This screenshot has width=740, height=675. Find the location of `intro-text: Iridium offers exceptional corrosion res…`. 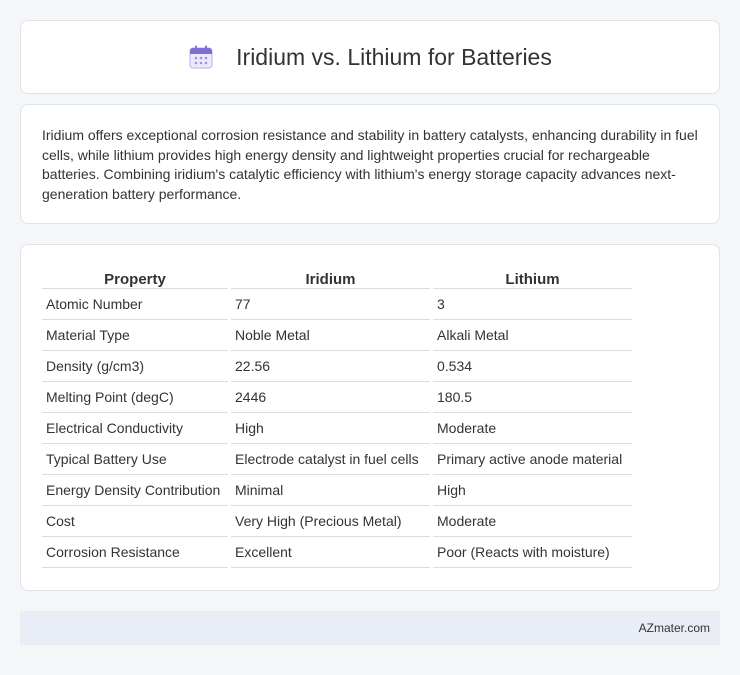

intro-text: Iridium offers exceptional corrosion res… is located at coordinates (370, 164).